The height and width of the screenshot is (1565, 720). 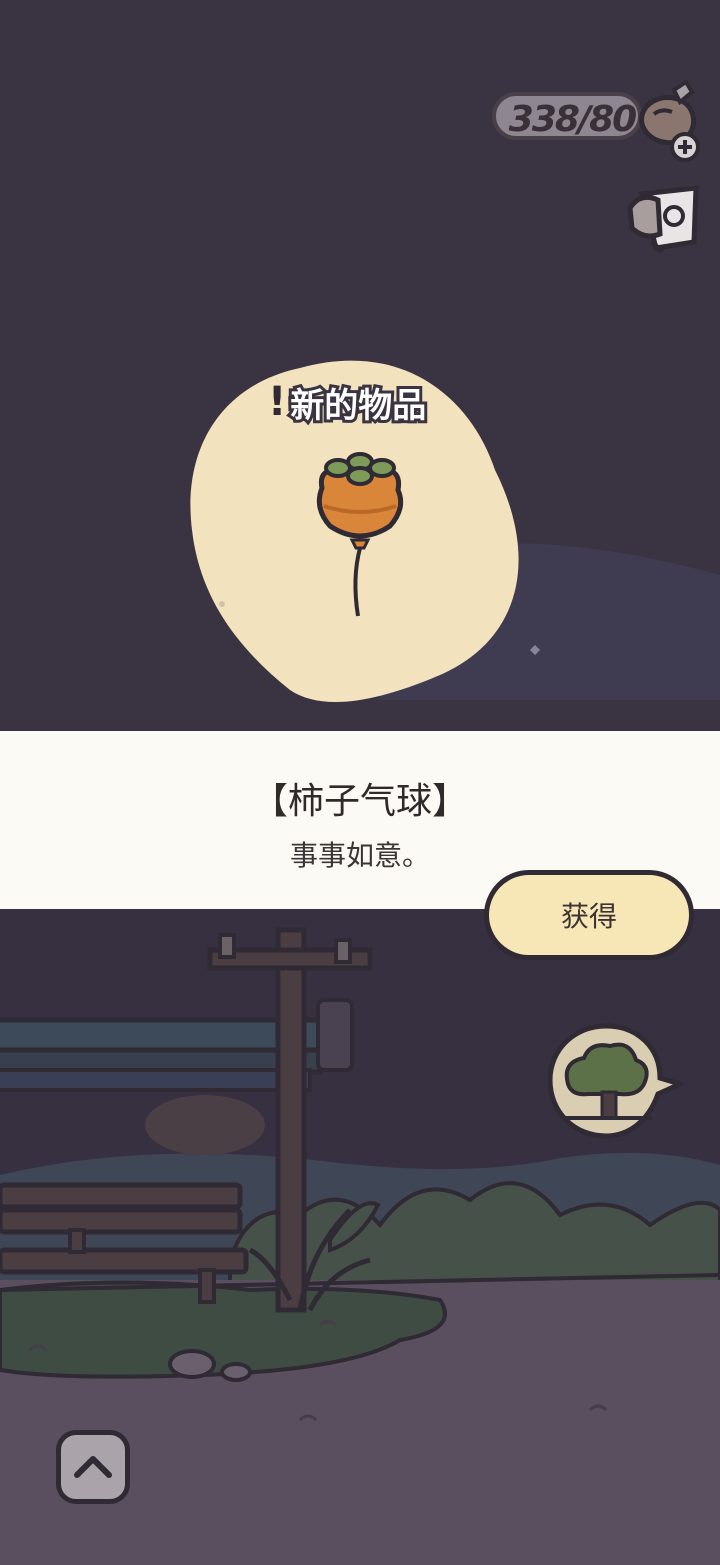 I want to click on currency-pill: 338/80, so click(x=567, y=116).